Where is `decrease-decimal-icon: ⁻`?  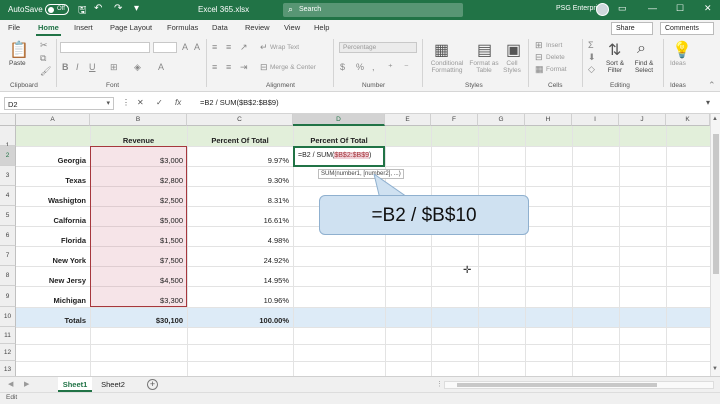 decrease-decimal-icon: ⁻ is located at coordinates (406, 67).